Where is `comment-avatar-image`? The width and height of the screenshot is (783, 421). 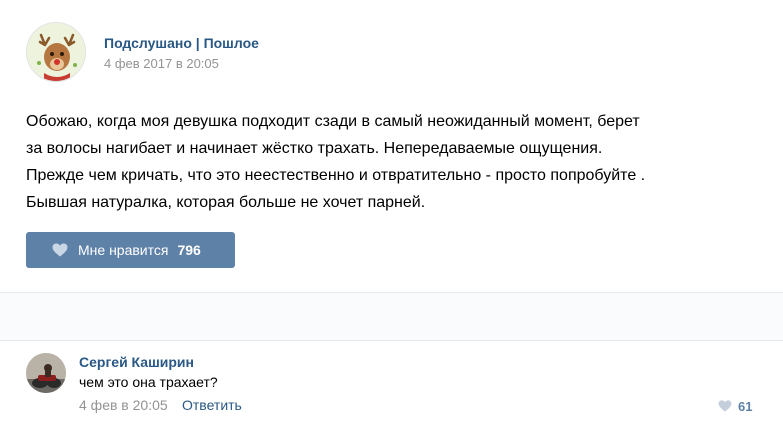 comment-avatar-image is located at coordinates (46, 373).